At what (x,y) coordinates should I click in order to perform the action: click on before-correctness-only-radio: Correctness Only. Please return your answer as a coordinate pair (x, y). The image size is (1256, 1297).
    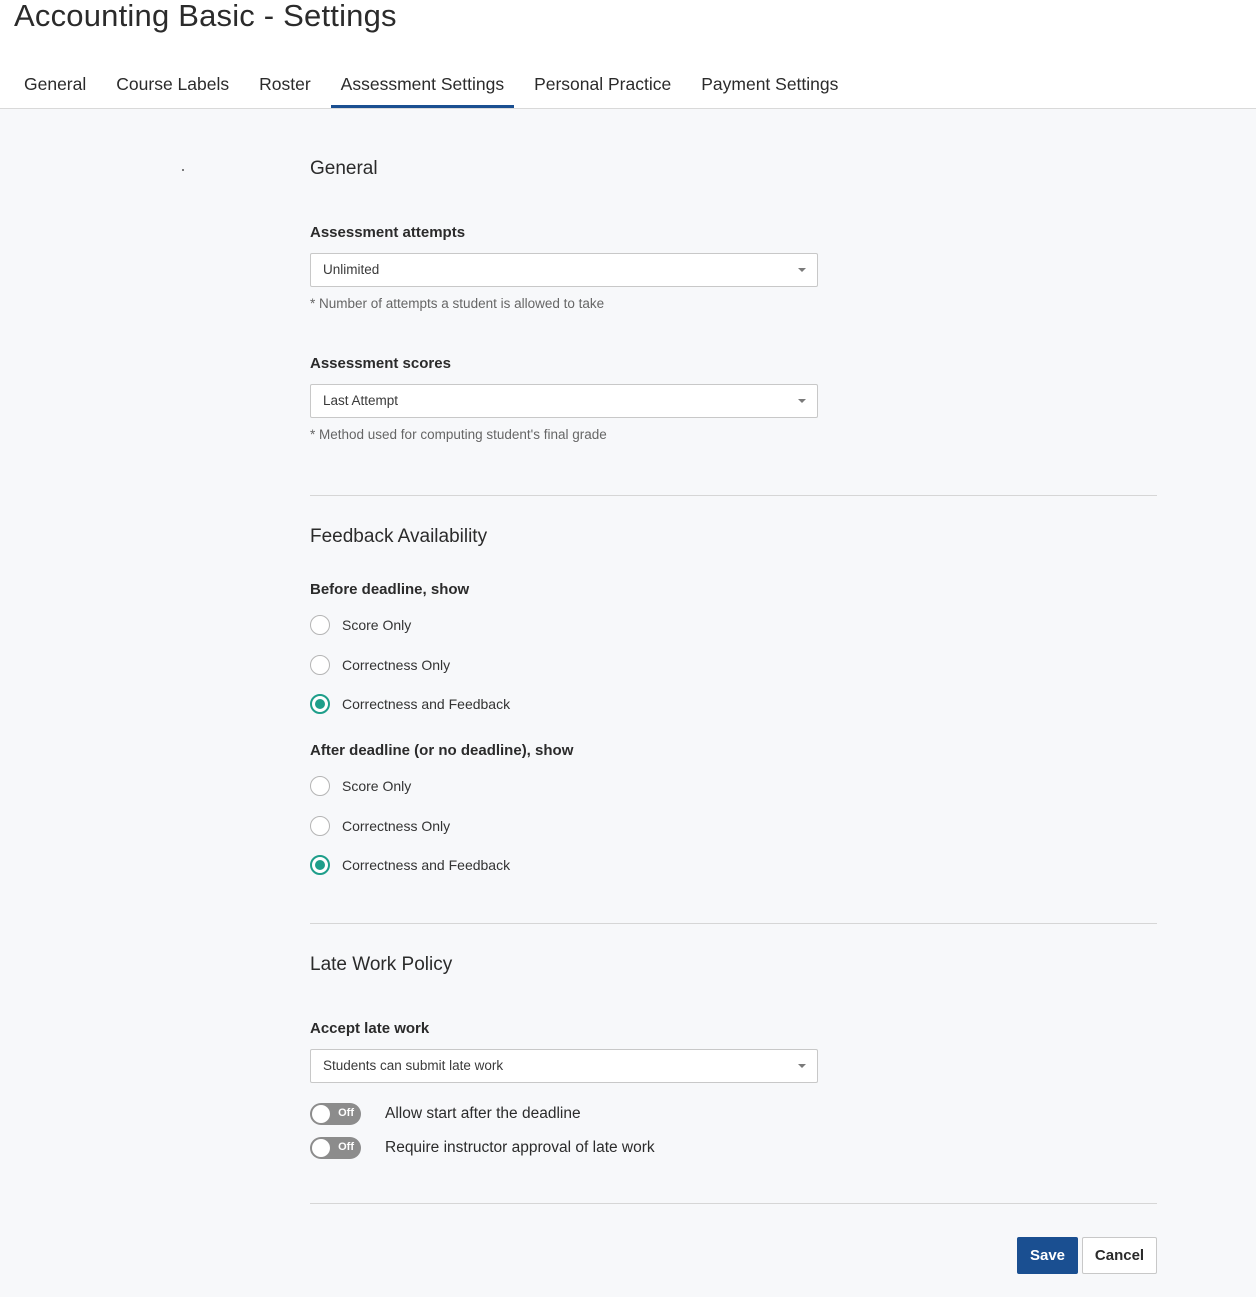
    Looking at the image, I should click on (380, 665).